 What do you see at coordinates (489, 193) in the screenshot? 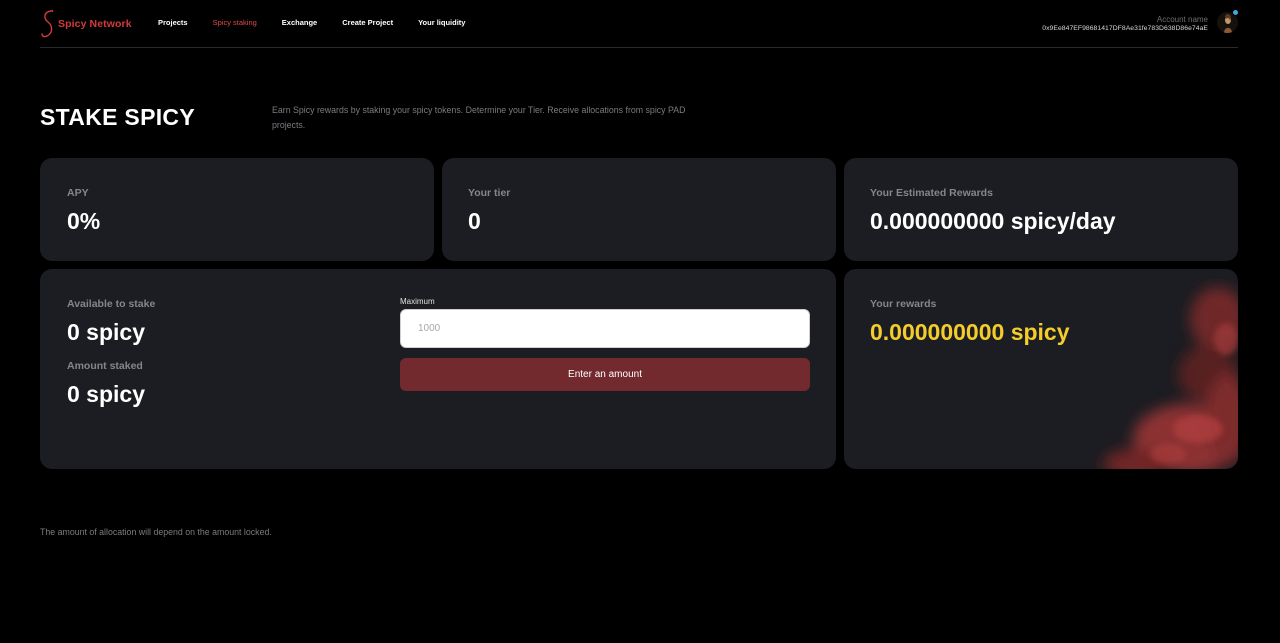
I see `tier-label: Your tier` at bounding box center [489, 193].